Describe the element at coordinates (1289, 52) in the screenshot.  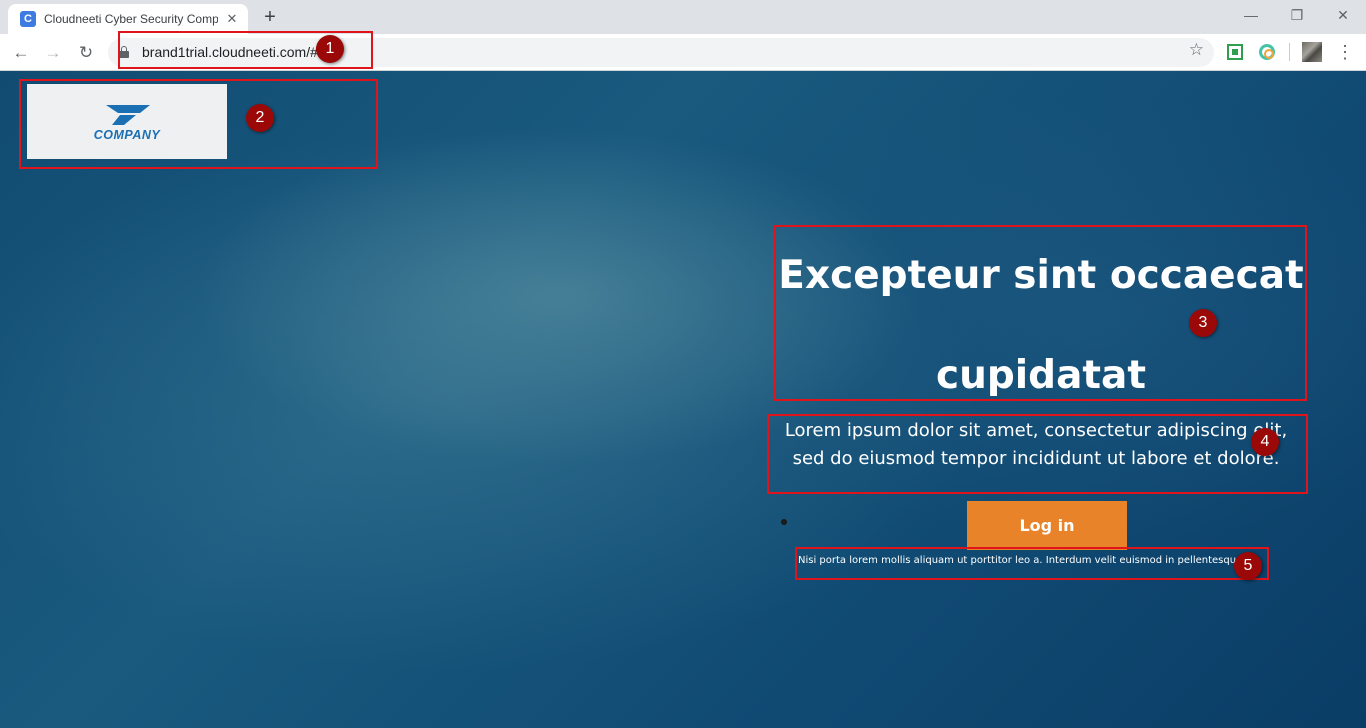
I see `toolbar-divider` at that location.